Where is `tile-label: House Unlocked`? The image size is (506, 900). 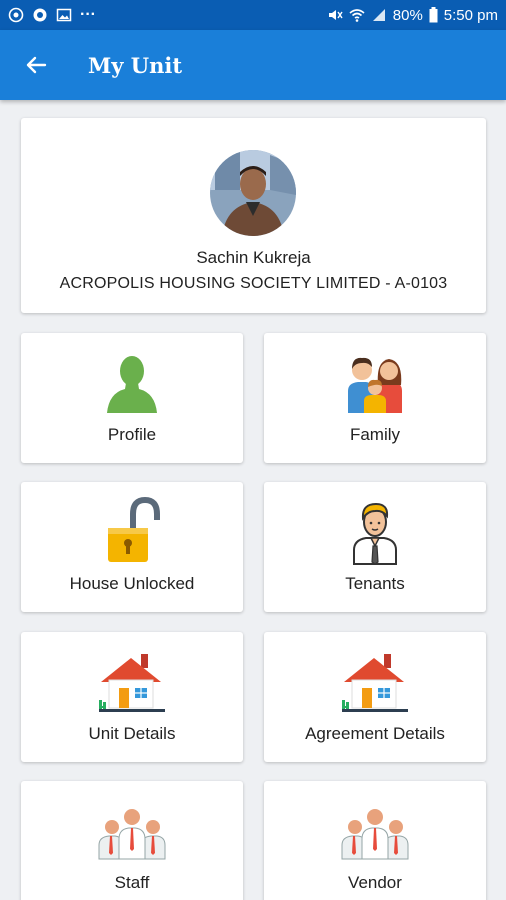 tile-label: House Unlocked is located at coordinates (132, 583).